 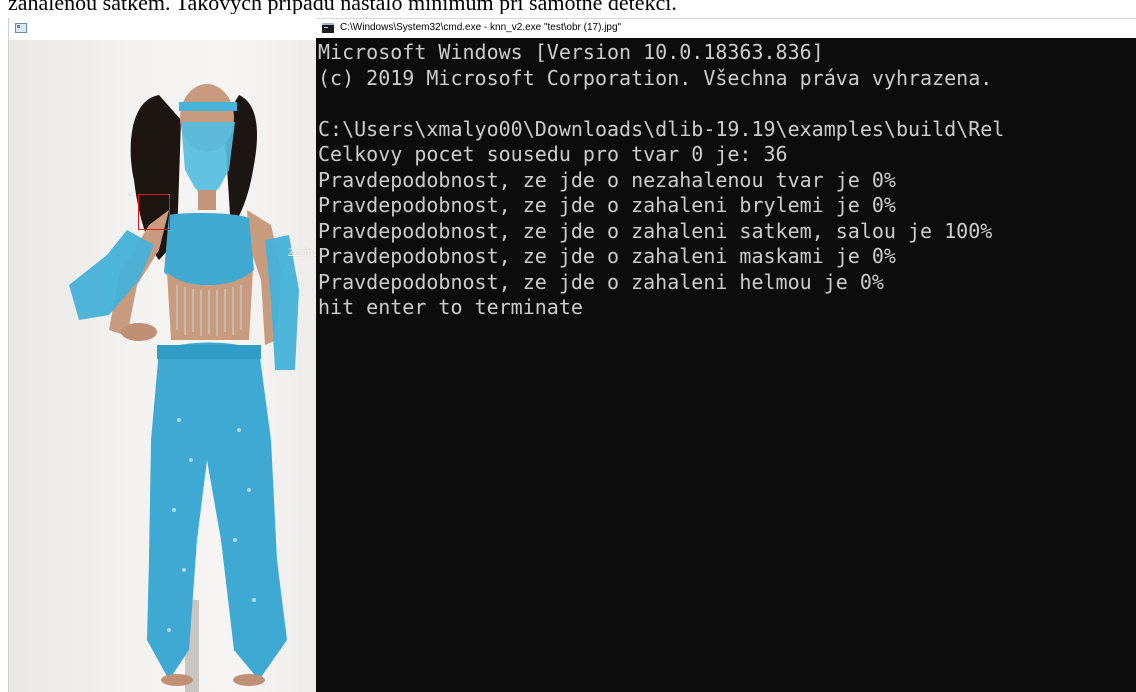 What do you see at coordinates (302, 253) in the screenshot?
I see `watermark-label: Zarinas` at bounding box center [302, 253].